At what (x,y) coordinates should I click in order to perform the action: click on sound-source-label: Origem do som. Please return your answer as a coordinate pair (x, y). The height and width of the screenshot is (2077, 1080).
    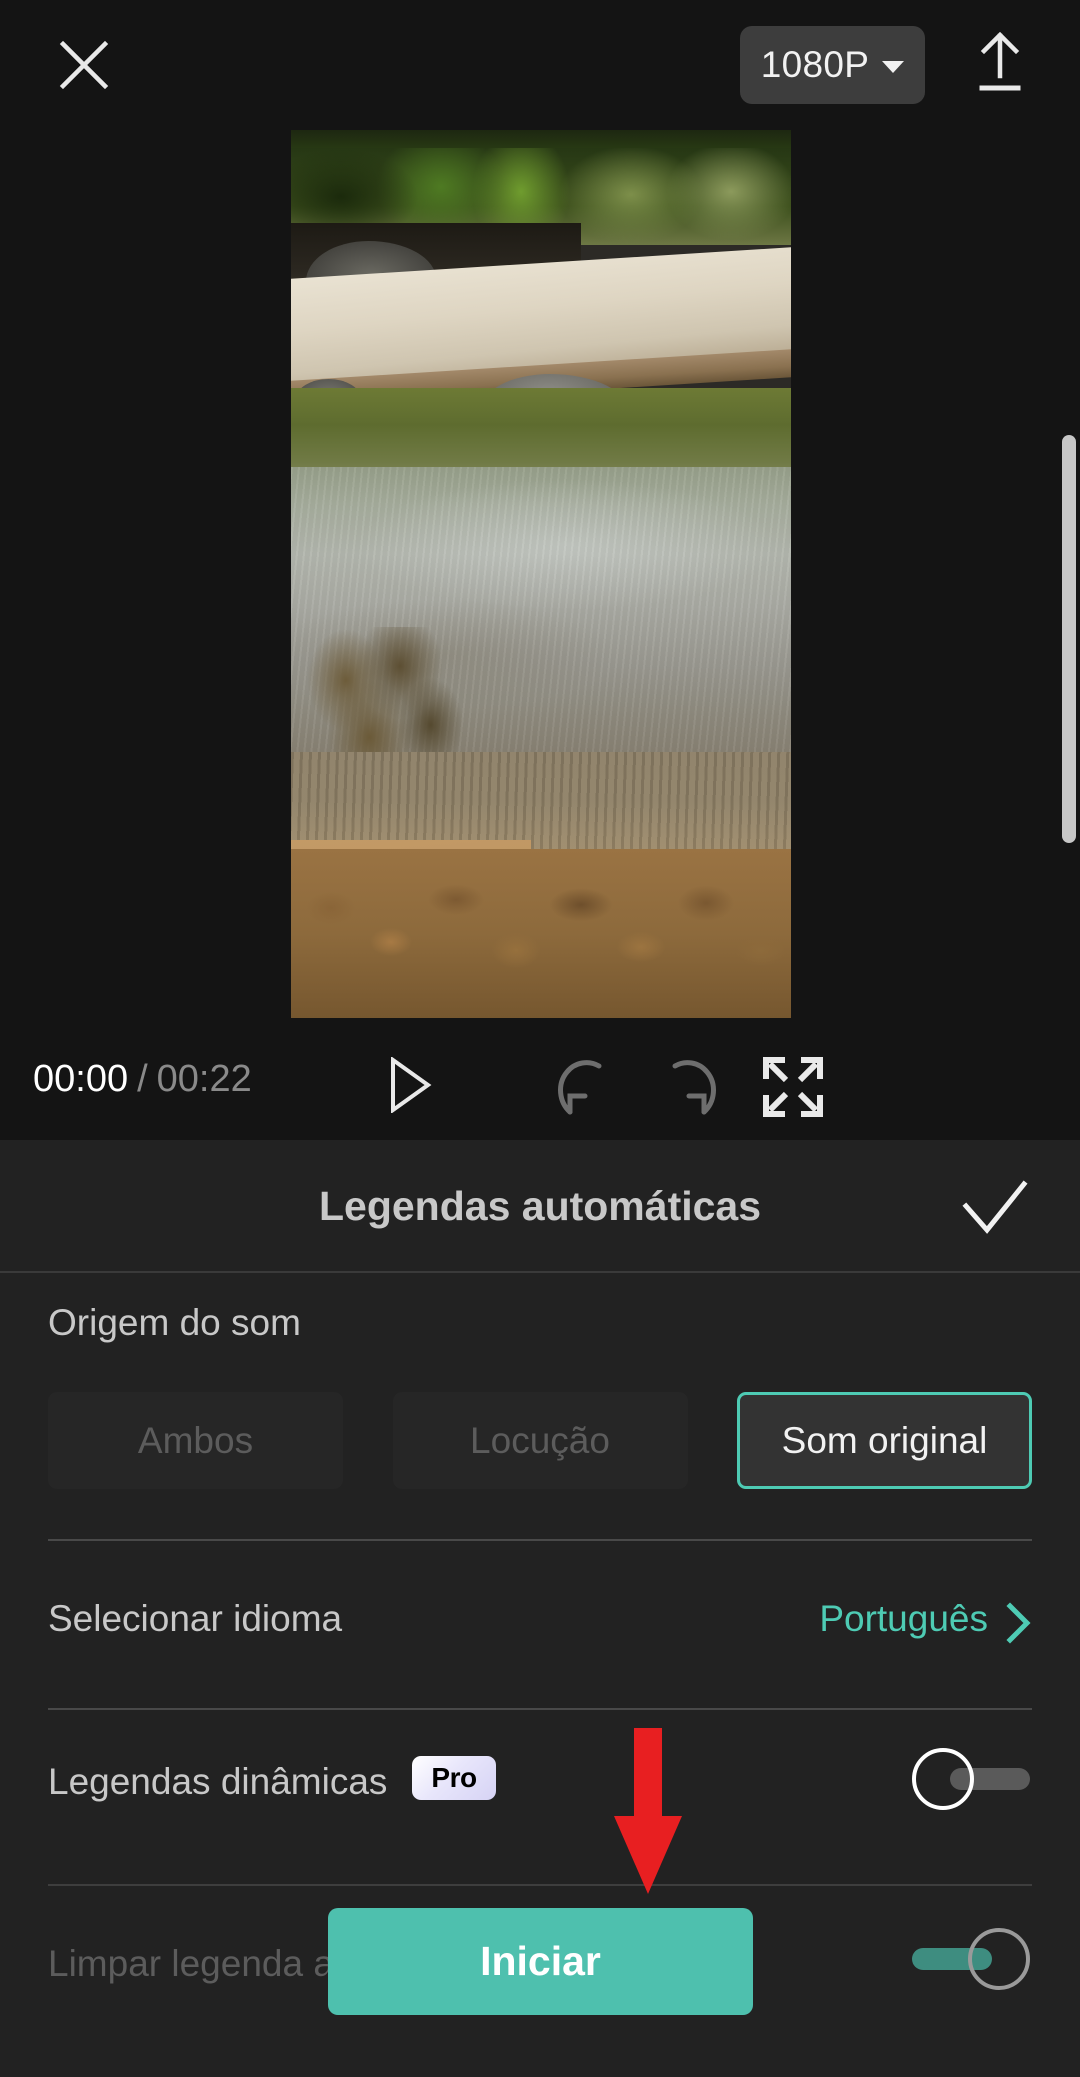
    Looking at the image, I should click on (174, 1322).